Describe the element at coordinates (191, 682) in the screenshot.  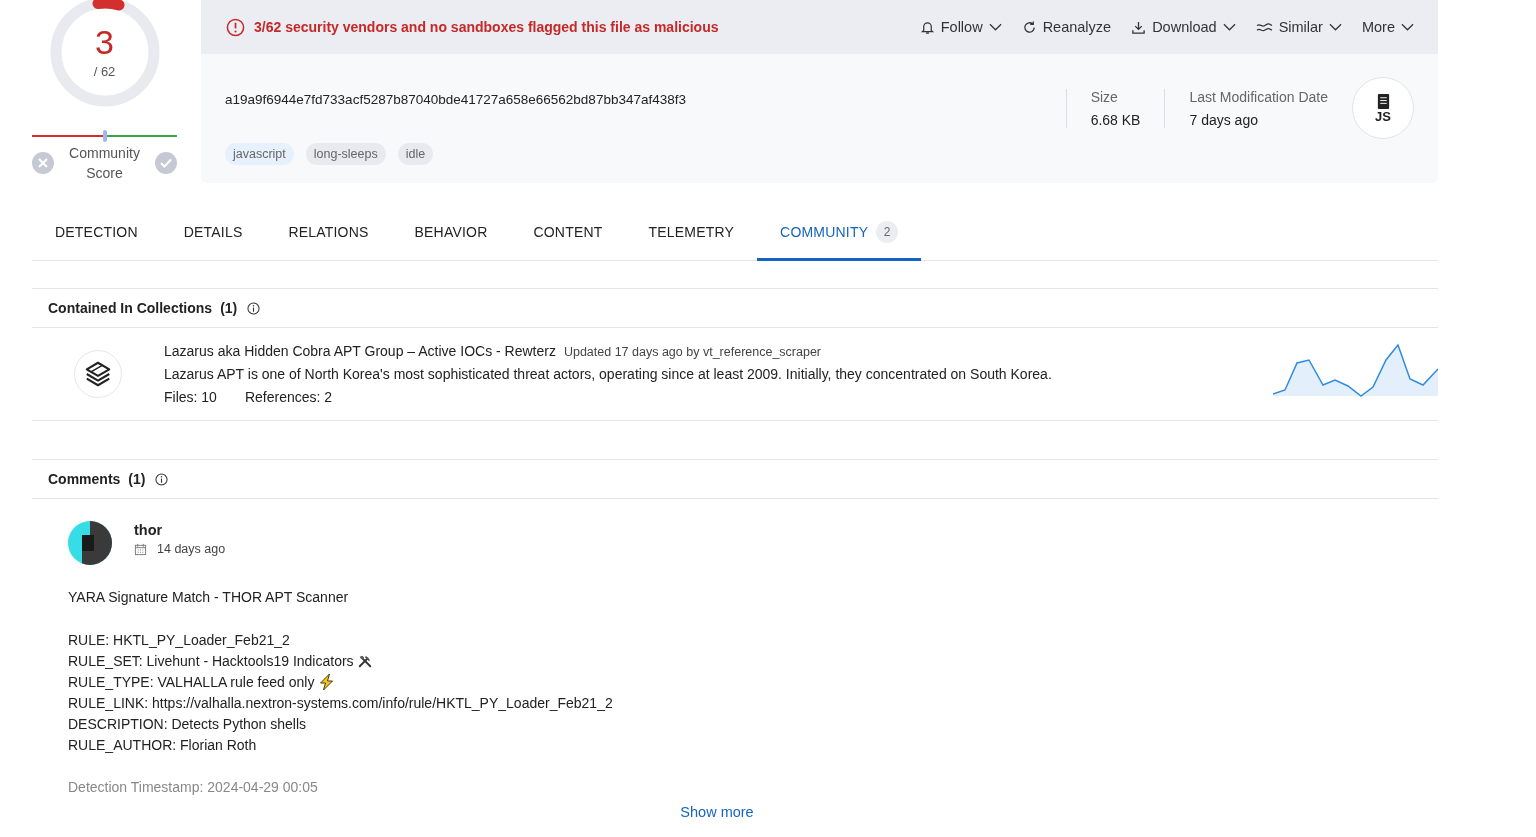
I see `comment-text: RULE_TYPE: VALHALLA rule feed only` at that location.